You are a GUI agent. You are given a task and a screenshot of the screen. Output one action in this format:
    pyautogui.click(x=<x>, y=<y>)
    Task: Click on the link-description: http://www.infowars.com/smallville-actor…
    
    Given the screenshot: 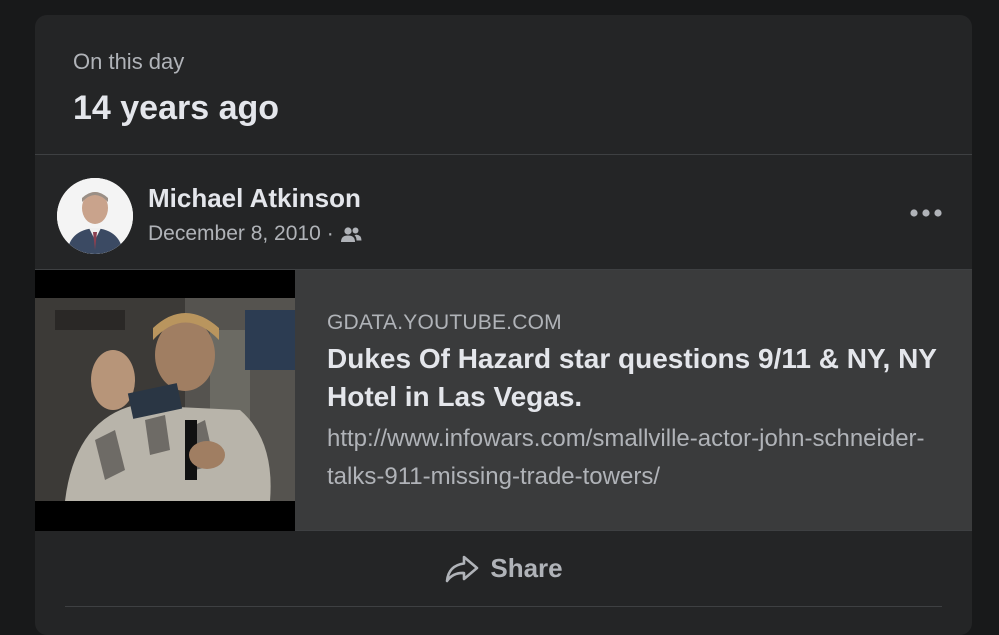 What is the action you would take?
    pyautogui.click(x=626, y=457)
    